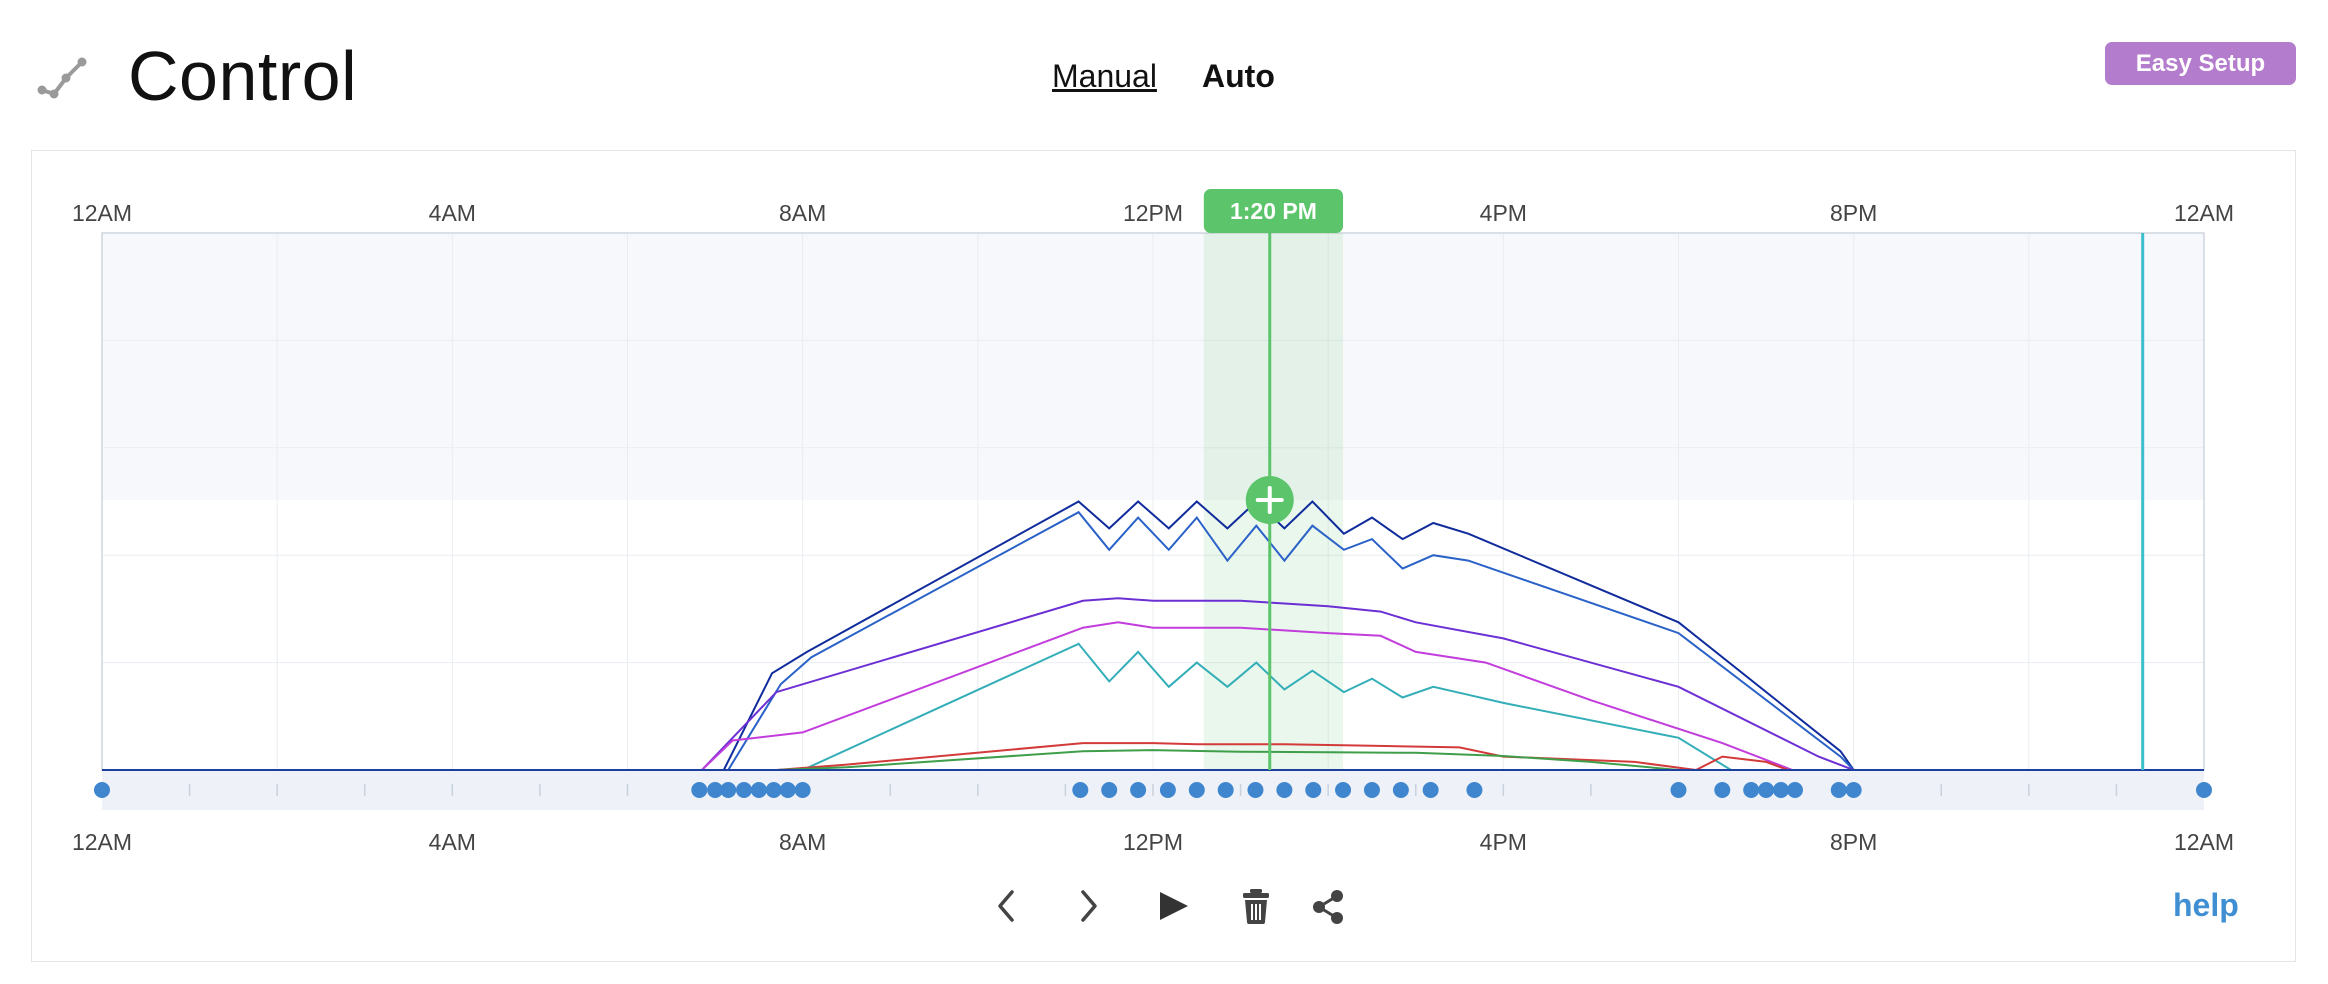  Describe the element at coordinates (243, 76) in the screenshot. I see `page-title: Control` at that location.